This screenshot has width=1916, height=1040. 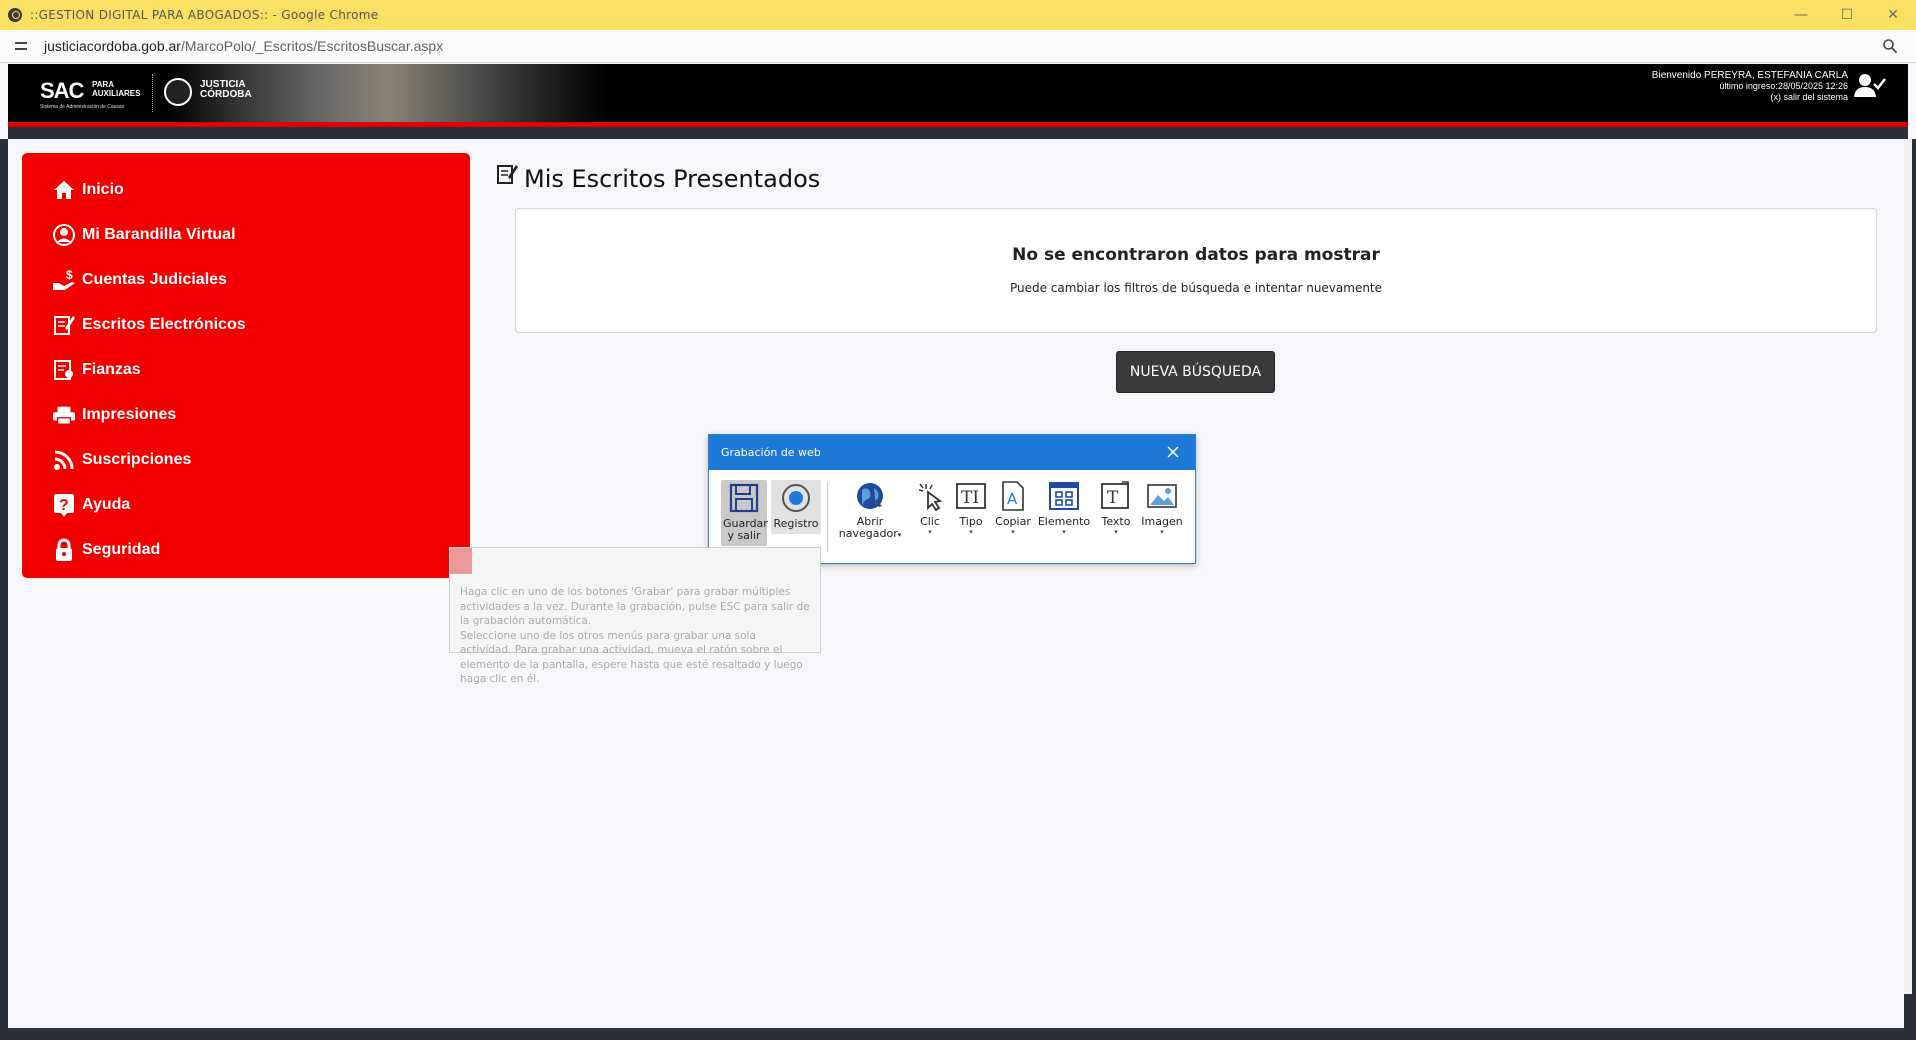 I want to click on sidebar-item-seguridad: Seguridad, so click(x=246, y=549).